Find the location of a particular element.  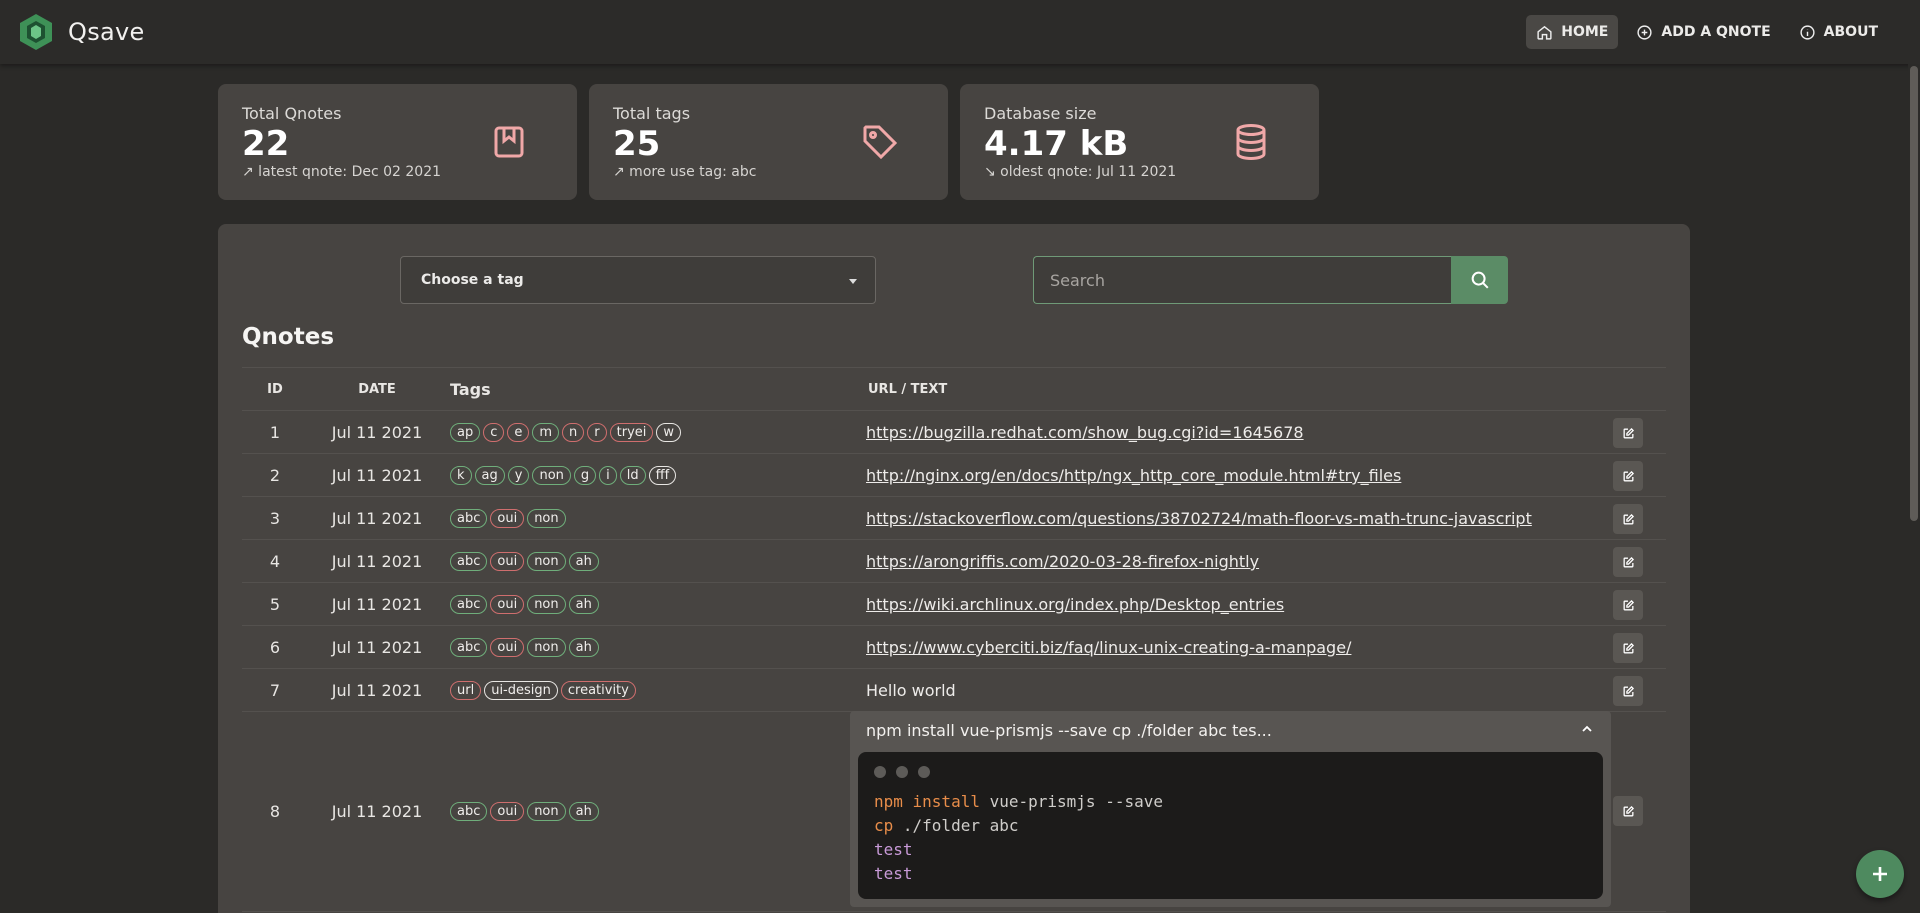

tag-chip: y is located at coordinates (518, 475).